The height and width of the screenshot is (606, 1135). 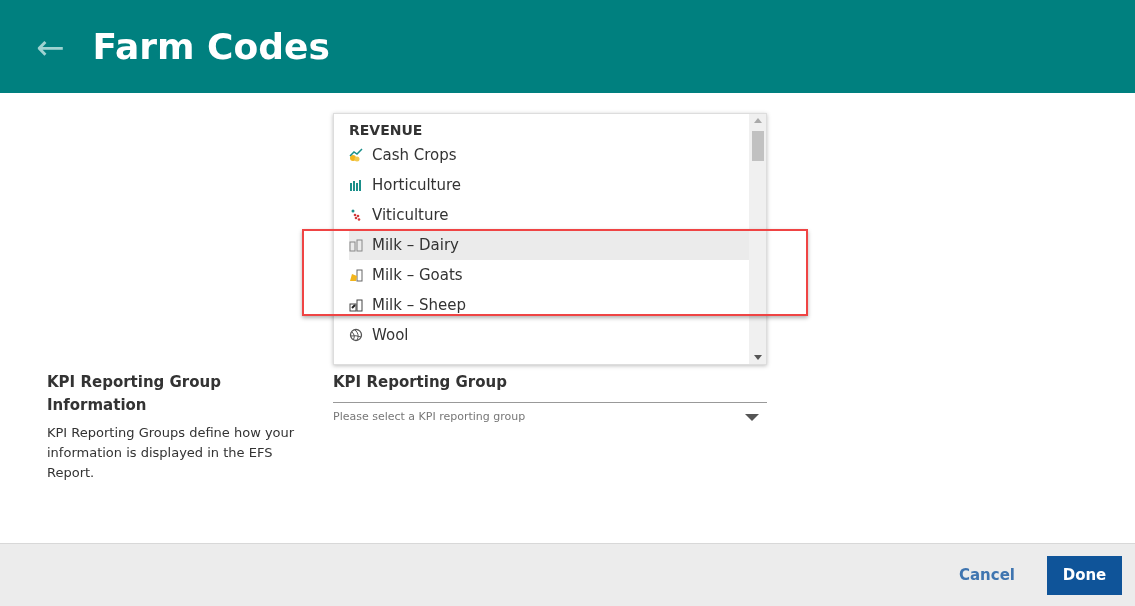 What do you see at coordinates (386, 130) in the screenshot?
I see `group-heading: REVENUE` at bounding box center [386, 130].